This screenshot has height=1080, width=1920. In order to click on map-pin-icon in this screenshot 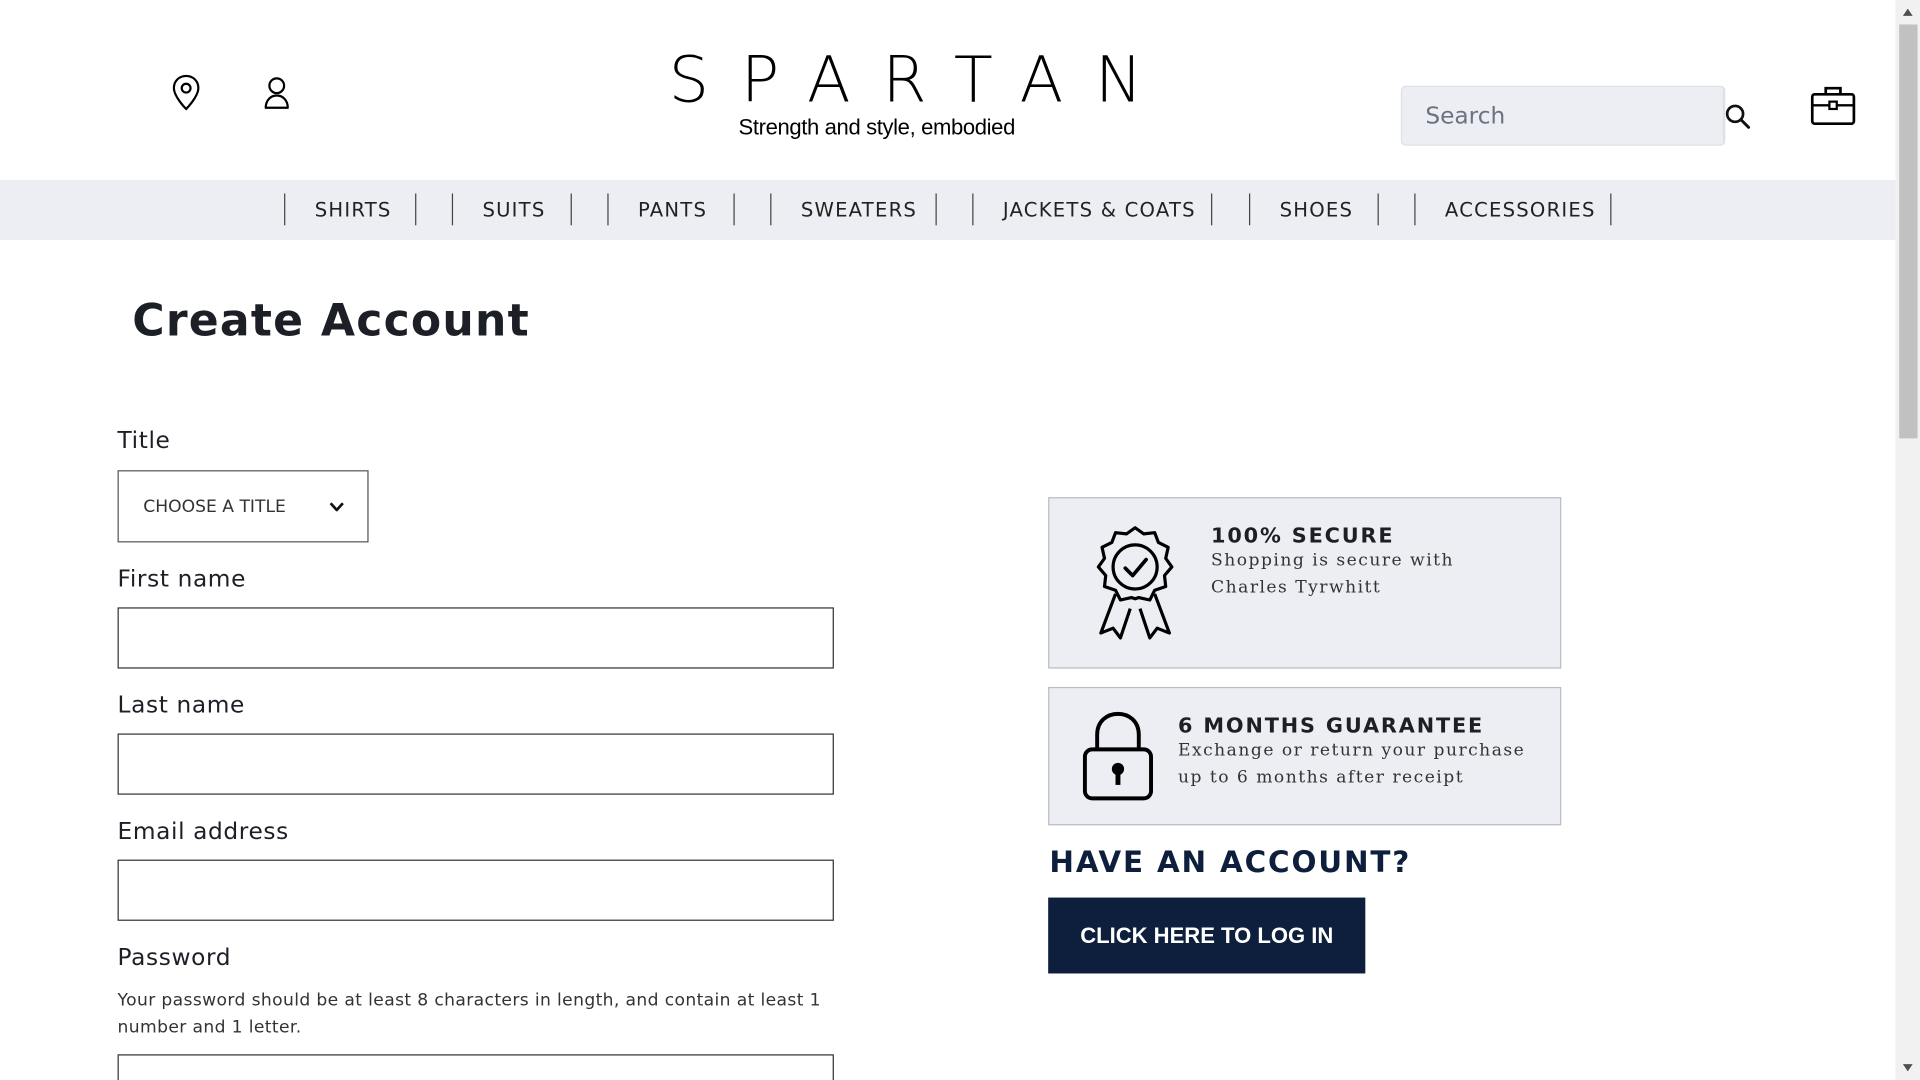, I will do `click(186, 92)`.